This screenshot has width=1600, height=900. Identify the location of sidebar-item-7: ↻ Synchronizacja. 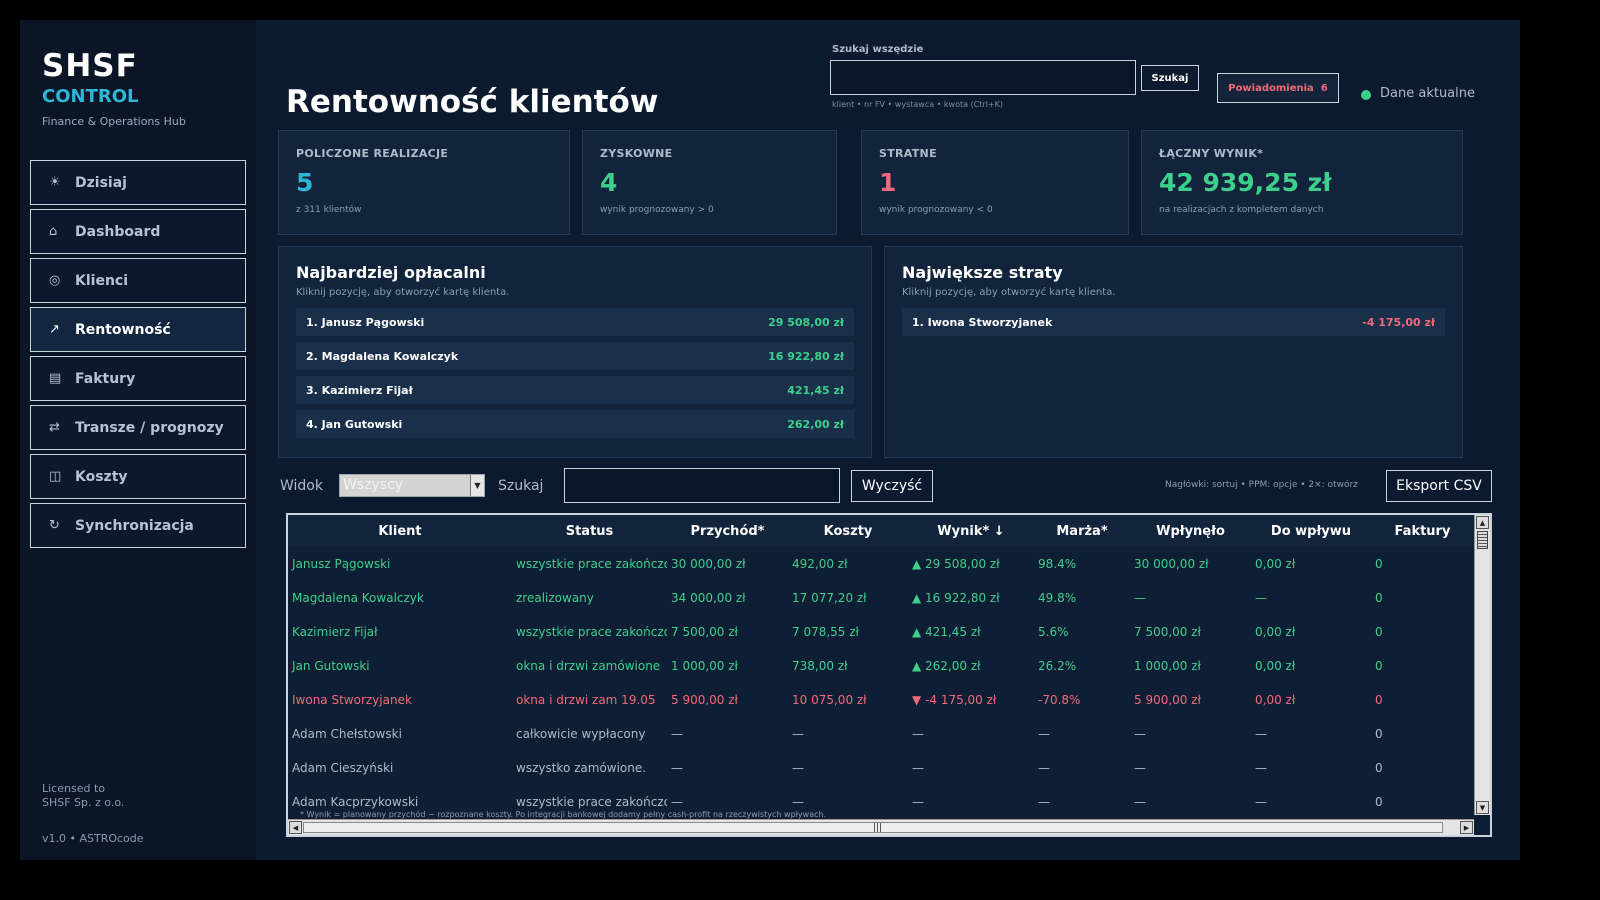
(138, 525).